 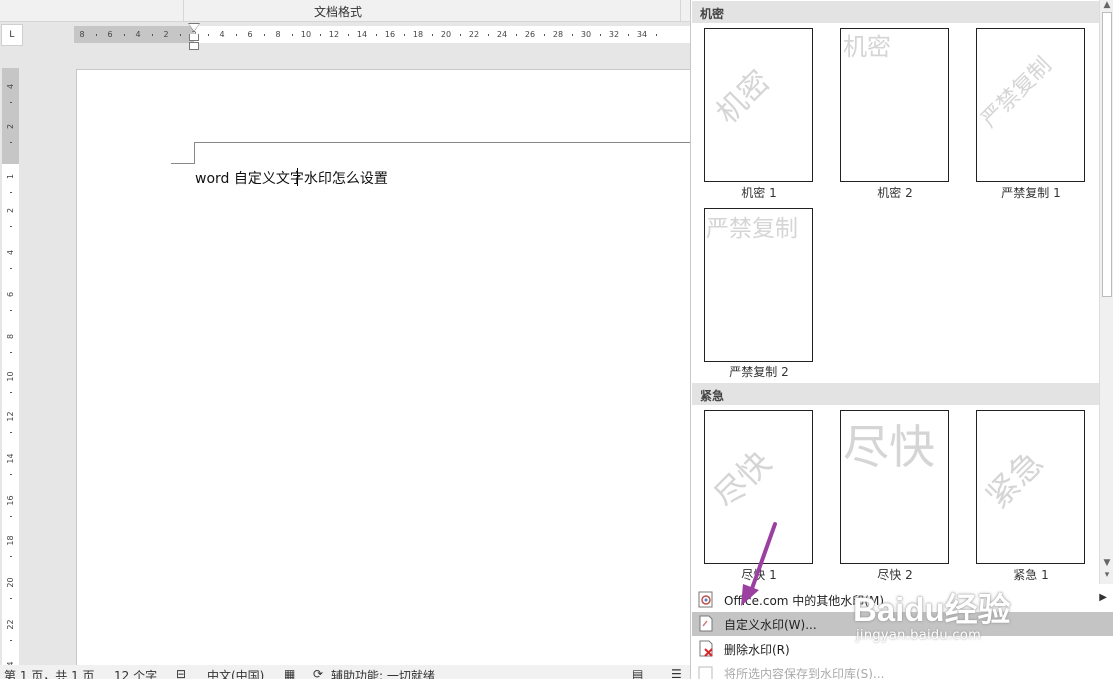 What do you see at coordinates (289, 673) in the screenshot?
I see `macro-icon: ▦` at bounding box center [289, 673].